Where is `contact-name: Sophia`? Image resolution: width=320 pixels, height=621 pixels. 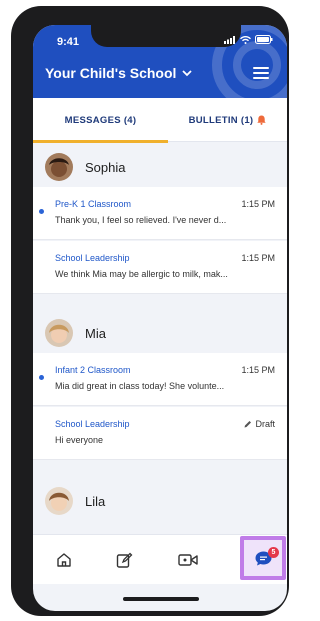 contact-name: Sophia is located at coordinates (105, 167).